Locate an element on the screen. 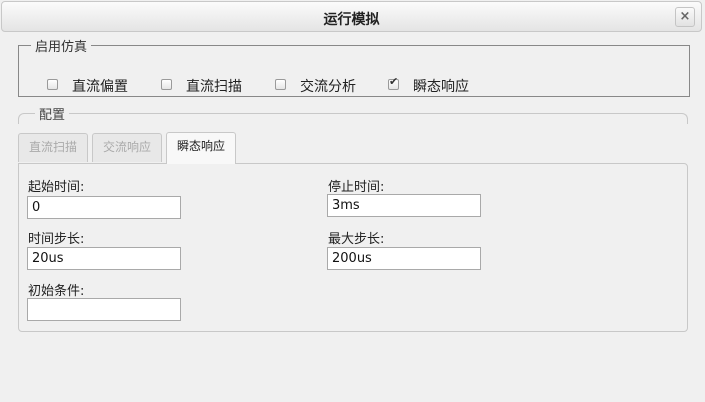 This screenshot has height=402, width=705. close-icon: × is located at coordinates (685, 16).